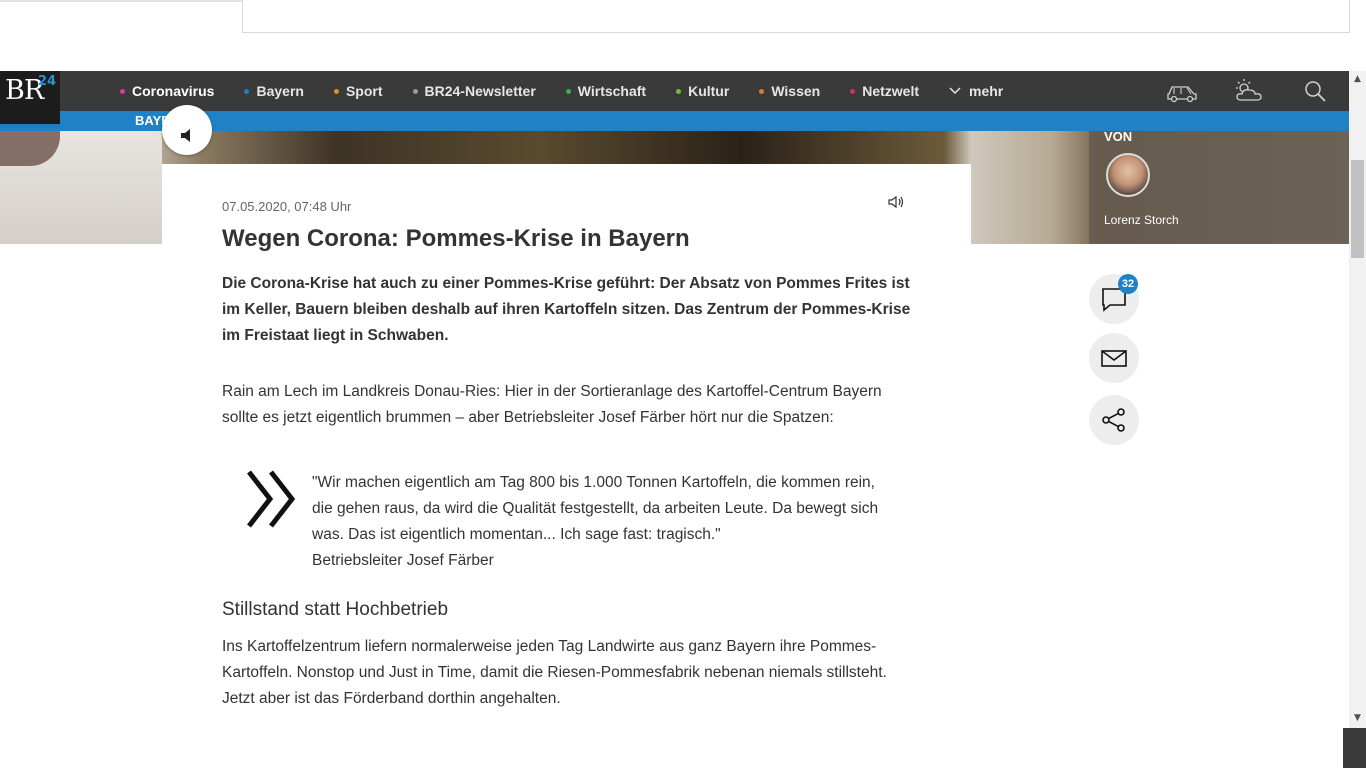 Image resolution: width=1366 pixels, height=768 pixels. I want to click on br24-logo: BR 24, so click(30, 99).